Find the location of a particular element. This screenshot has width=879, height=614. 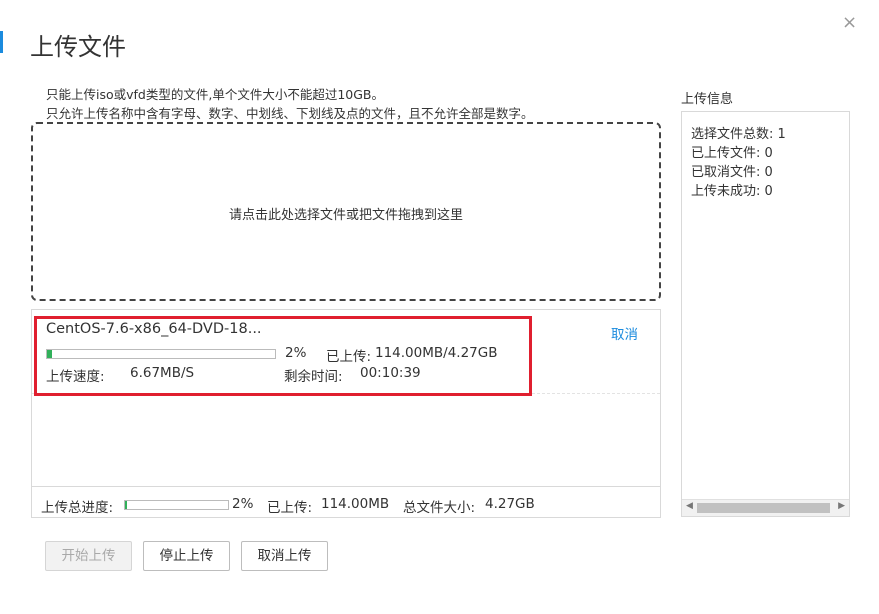

dropzone-text: 请点击此处选择文件或把文件拖拽到这里 is located at coordinates (345, 215).